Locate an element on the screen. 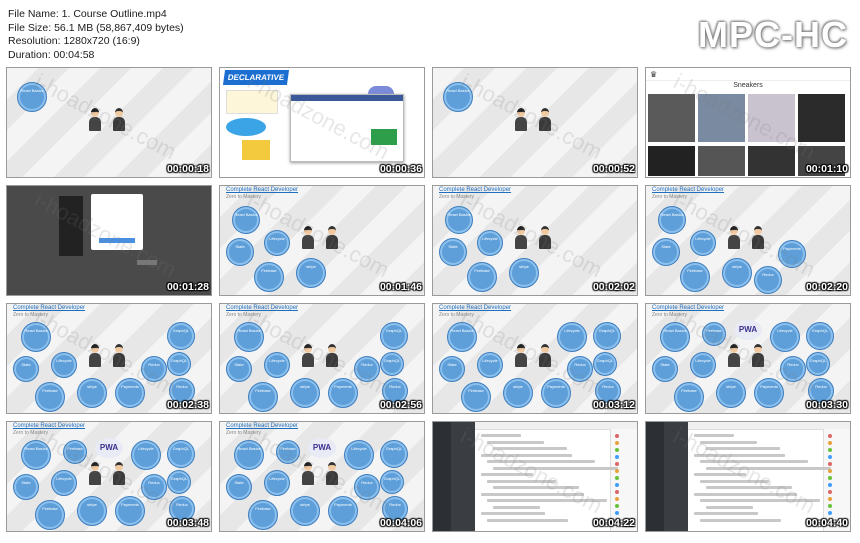 The height and width of the screenshot is (543, 860). timestamp: 00:03:48 is located at coordinates (187, 523).